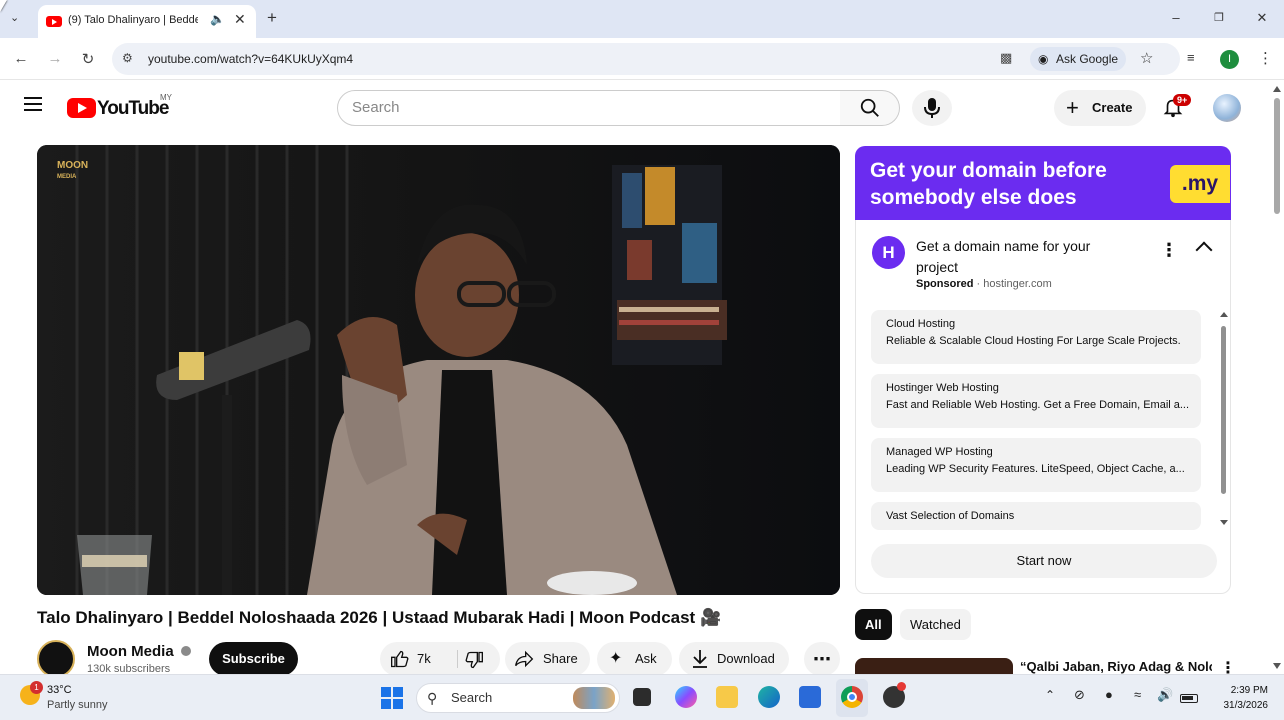  What do you see at coordinates (852, 697) in the screenshot?
I see `chrome-icon` at bounding box center [852, 697].